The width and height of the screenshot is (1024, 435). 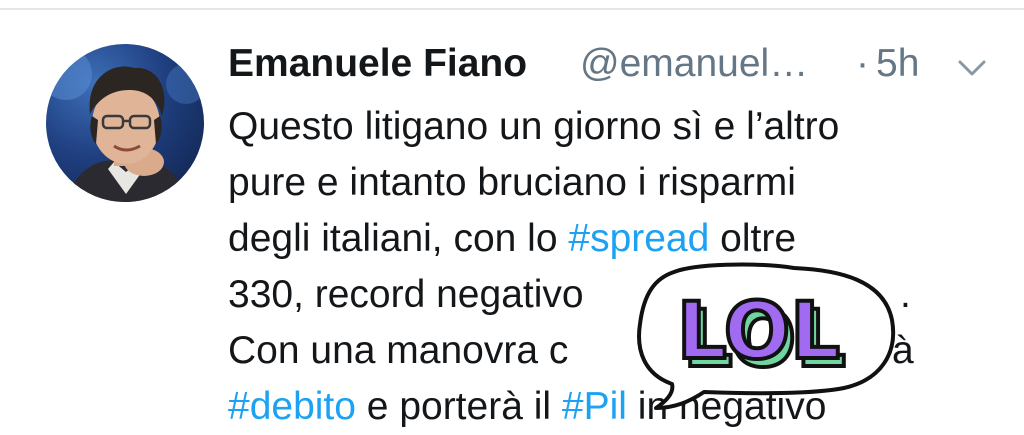 I want to click on tweet-line-1: Questo litigano un giorno sì e l’altro, so click(x=534, y=126).